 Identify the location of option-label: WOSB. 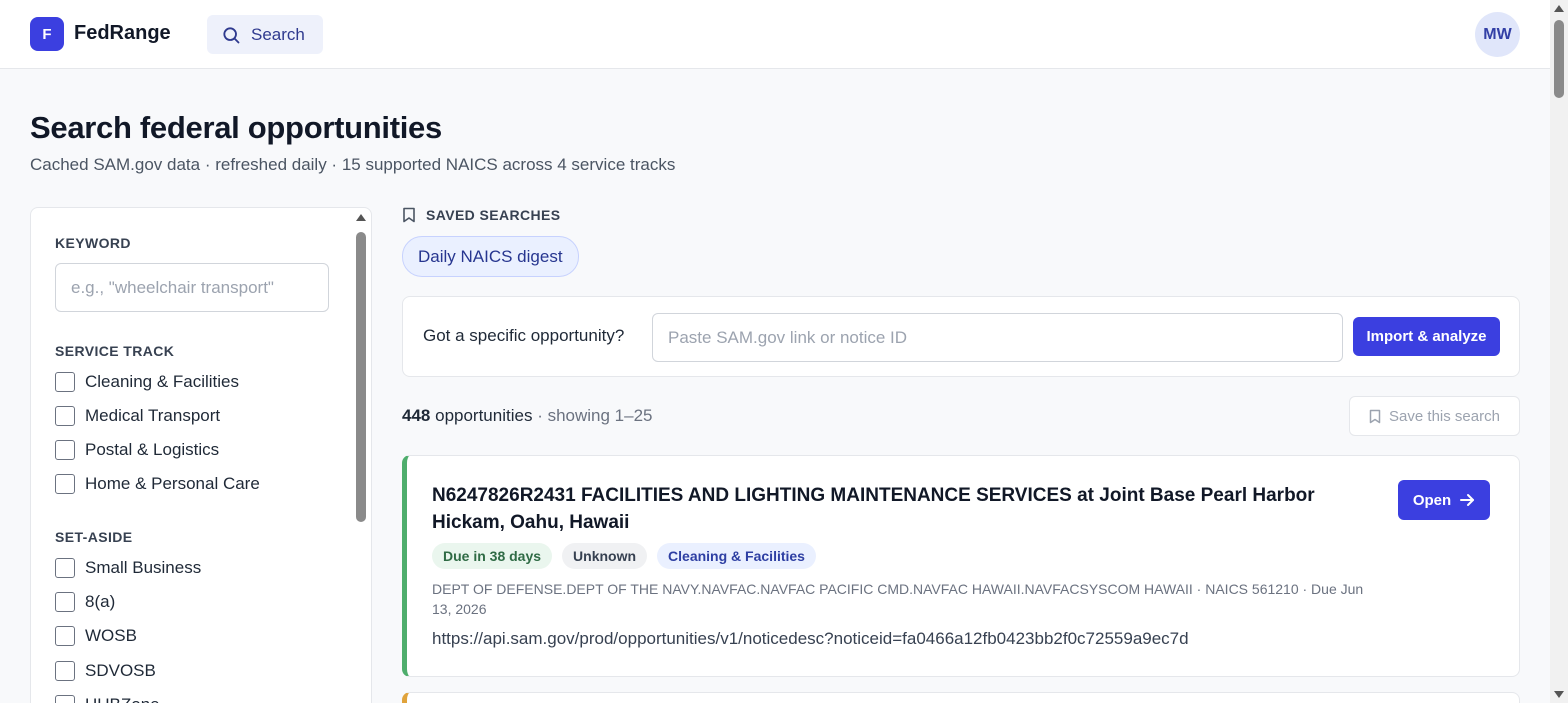
(111, 635).